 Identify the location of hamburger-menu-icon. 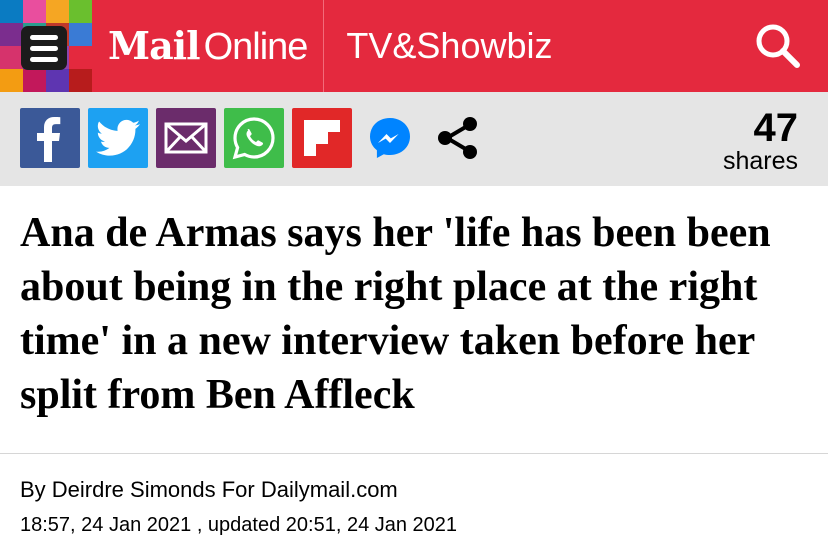
(44, 48).